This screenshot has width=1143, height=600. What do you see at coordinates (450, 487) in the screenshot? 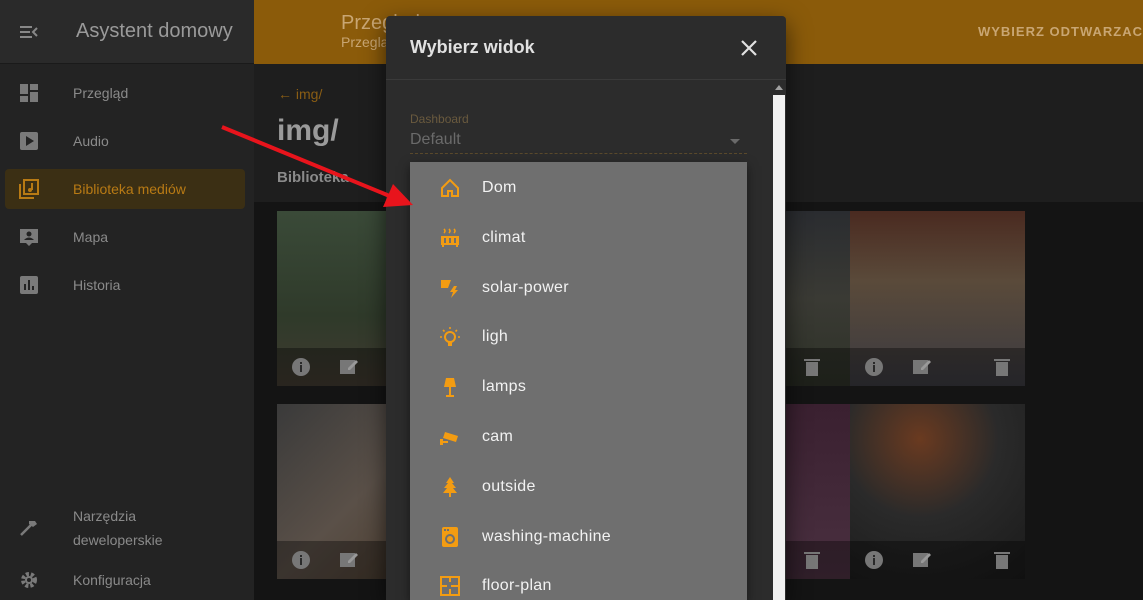
I see `pine-tree-icon` at bounding box center [450, 487].